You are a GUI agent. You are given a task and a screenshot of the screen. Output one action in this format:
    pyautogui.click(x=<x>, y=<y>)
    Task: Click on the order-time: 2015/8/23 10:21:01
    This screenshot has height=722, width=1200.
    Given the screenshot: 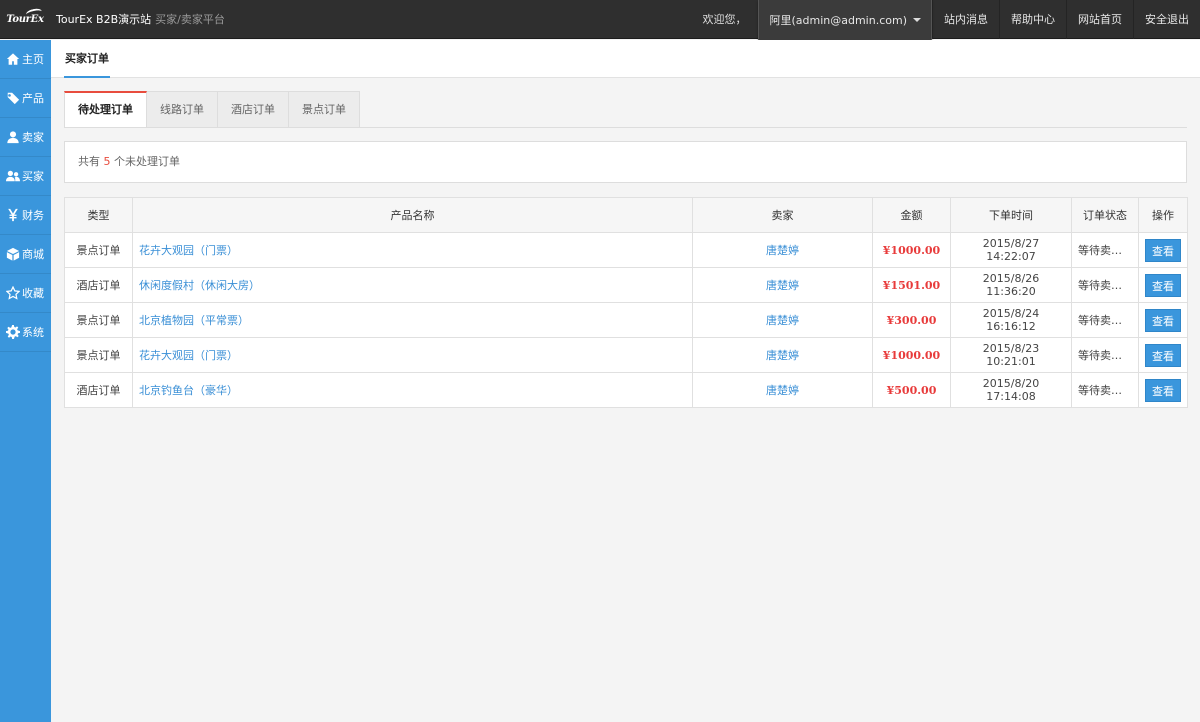 What is the action you would take?
    pyautogui.click(x=1011, y=355)
    